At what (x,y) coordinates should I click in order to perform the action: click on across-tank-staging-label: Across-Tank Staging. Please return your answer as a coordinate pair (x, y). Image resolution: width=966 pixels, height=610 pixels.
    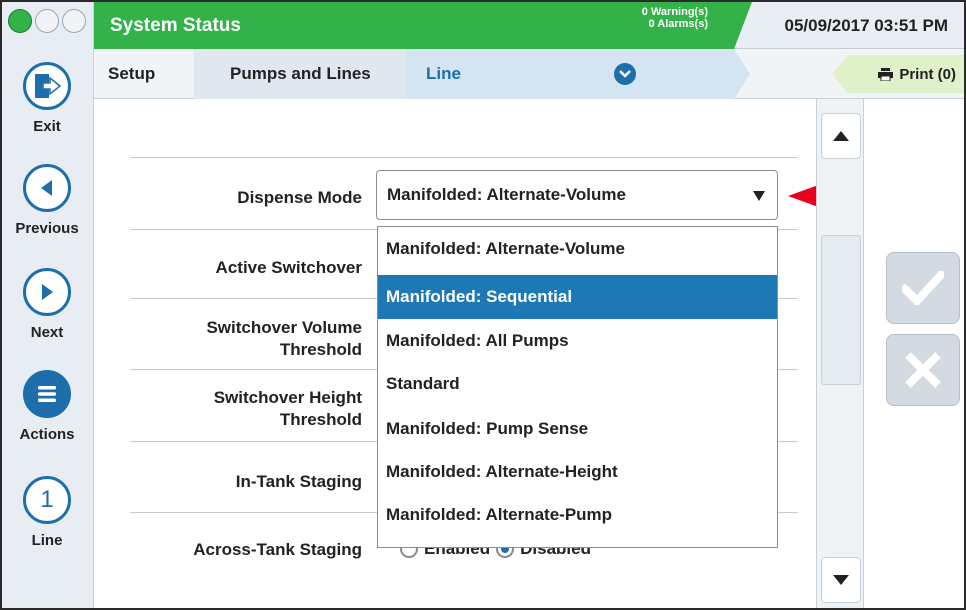
    Looking at the image, I should click on (277, 549).